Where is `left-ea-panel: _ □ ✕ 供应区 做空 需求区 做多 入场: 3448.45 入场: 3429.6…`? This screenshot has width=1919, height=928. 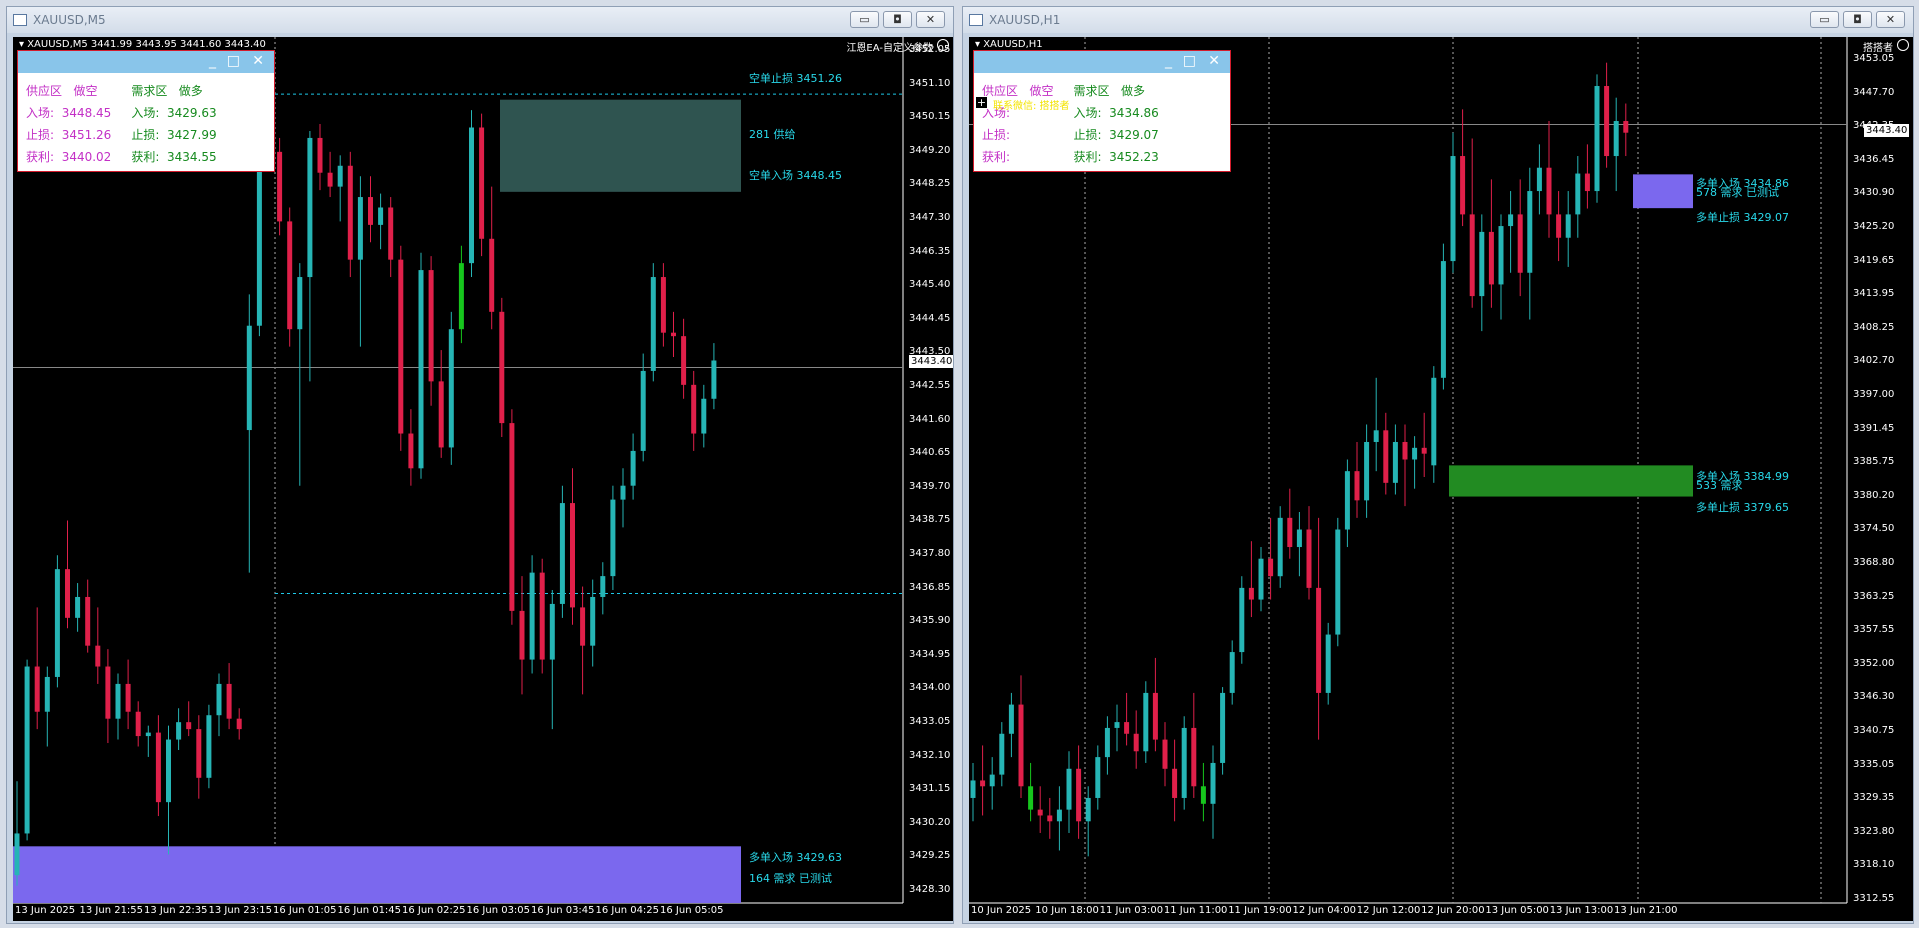
left-ea-panel: _ □ ✕ 供应区 做空 需求区 做多 入场: 3448.45 入场: 3429.6… is located at coordinates (146, 111).